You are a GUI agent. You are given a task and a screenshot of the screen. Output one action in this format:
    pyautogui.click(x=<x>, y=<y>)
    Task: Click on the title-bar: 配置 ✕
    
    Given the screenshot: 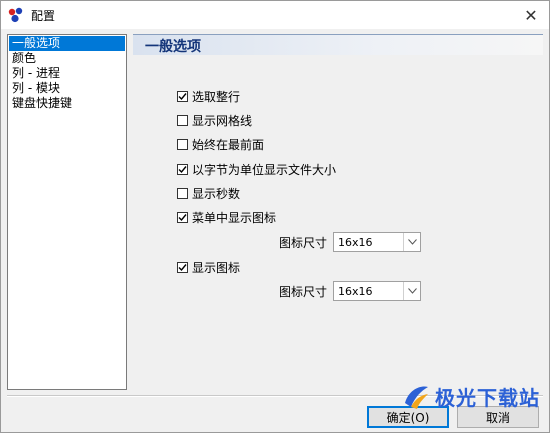 What is the action you would take?
    pyautogui.click(x=275, y=15)
    